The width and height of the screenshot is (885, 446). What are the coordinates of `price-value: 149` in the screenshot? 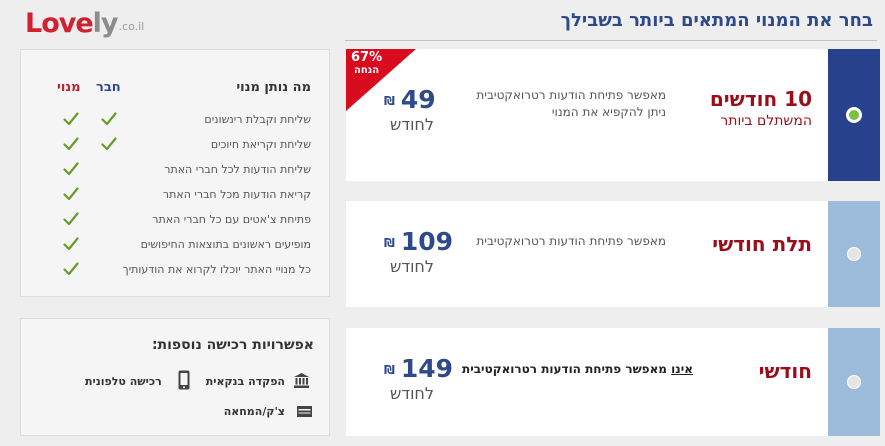 It's located at (427, 368).